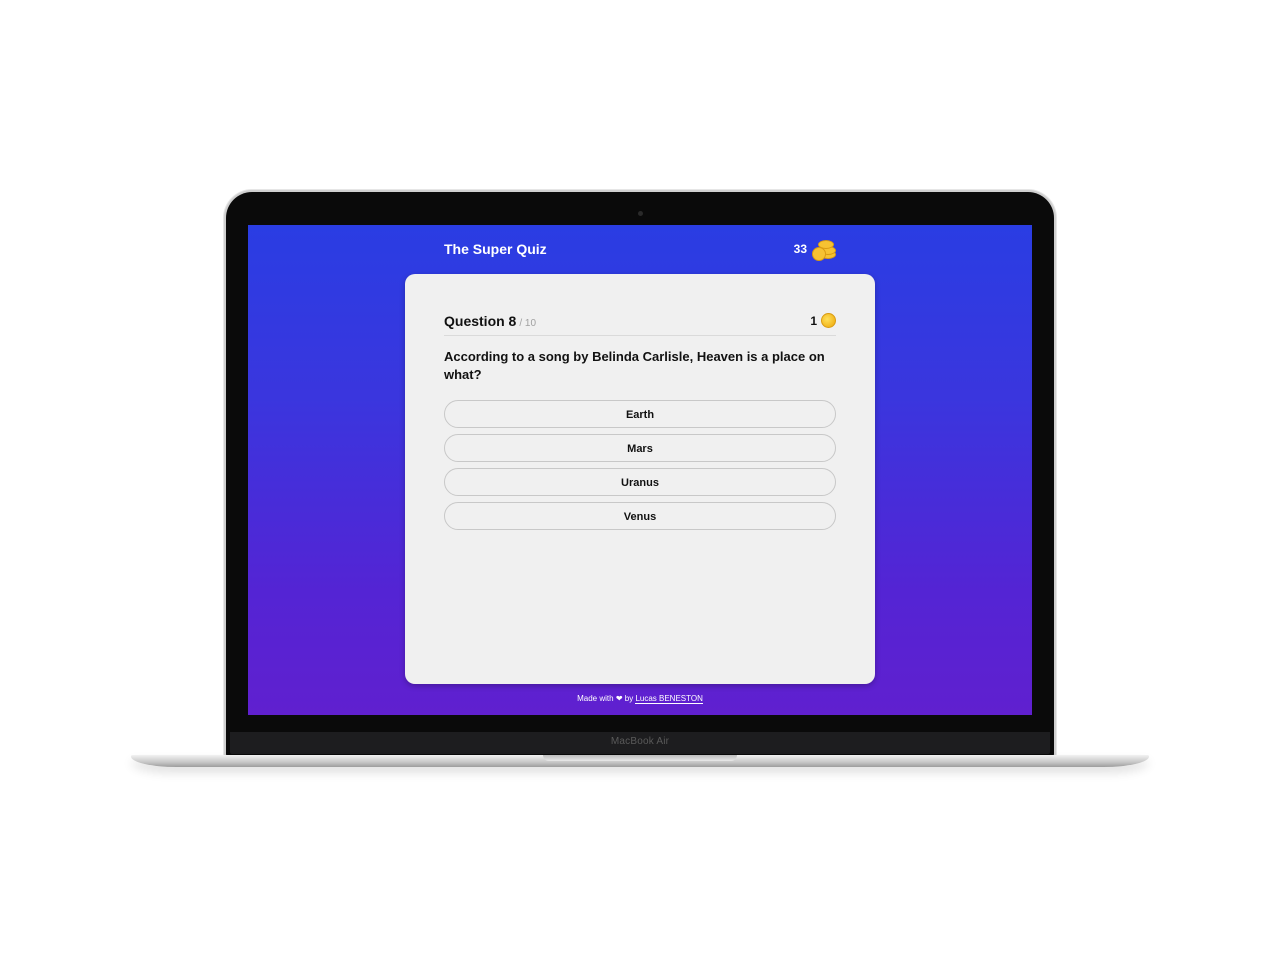 This screenshot has height=960, width=1280. What do you see at coordinates (640, 516) in the screenshot?
I see `answer-button-venus: Venus` at bounding box center [640, 516].